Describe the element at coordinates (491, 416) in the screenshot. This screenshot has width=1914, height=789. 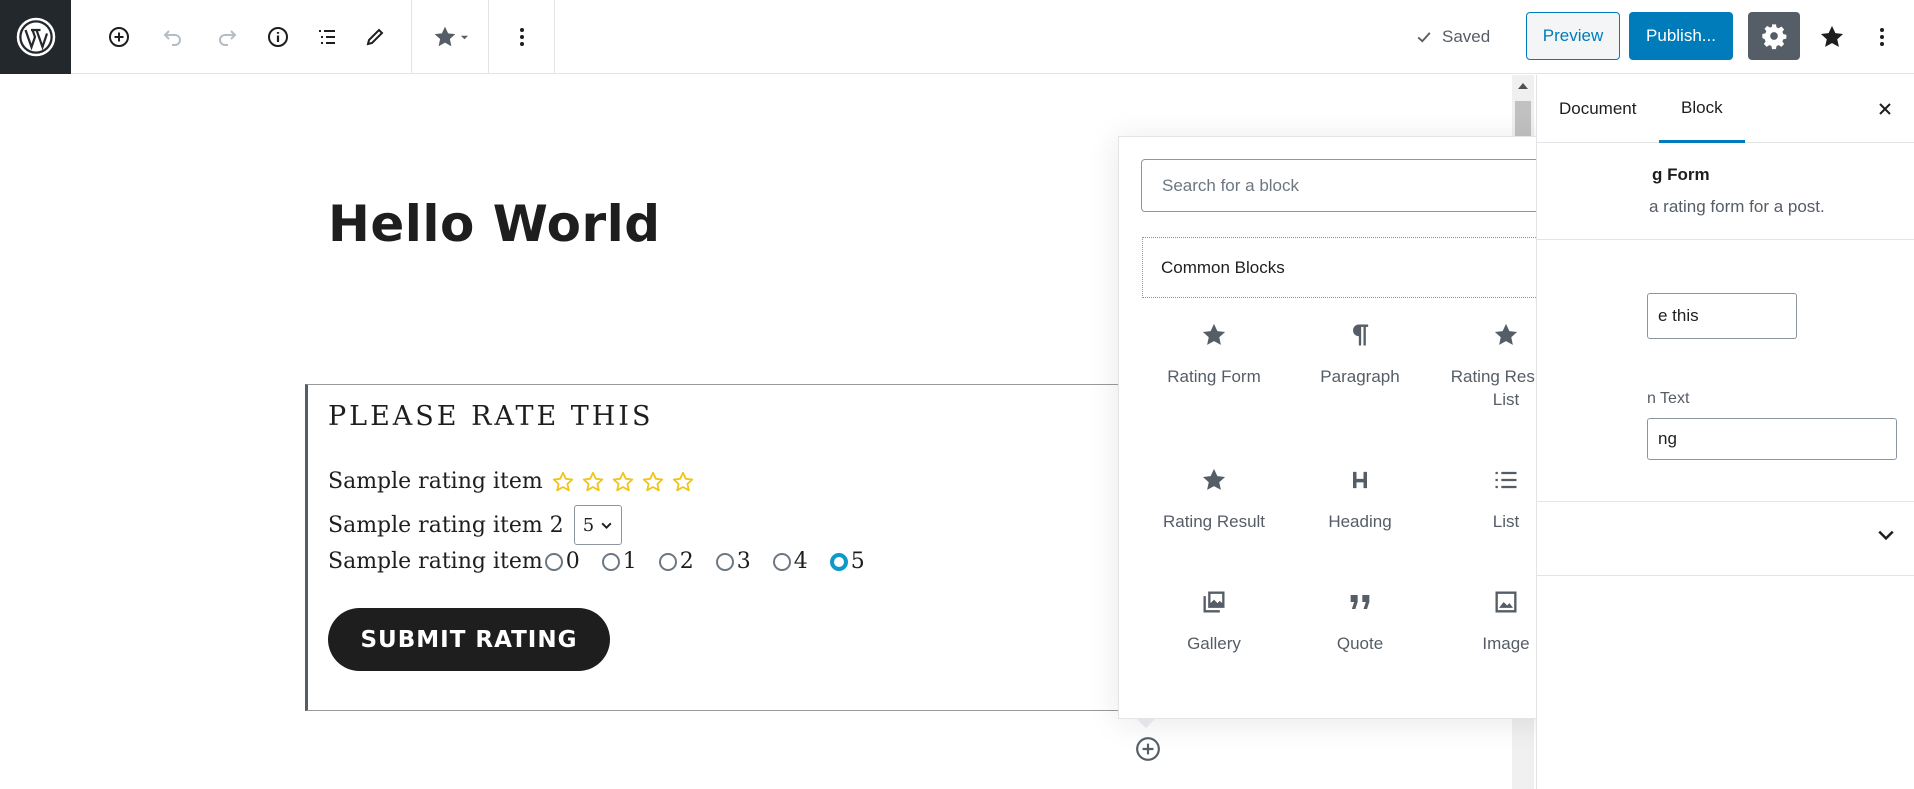
I see `rating-form-heading: PLEASE RATE THIS` at that location.